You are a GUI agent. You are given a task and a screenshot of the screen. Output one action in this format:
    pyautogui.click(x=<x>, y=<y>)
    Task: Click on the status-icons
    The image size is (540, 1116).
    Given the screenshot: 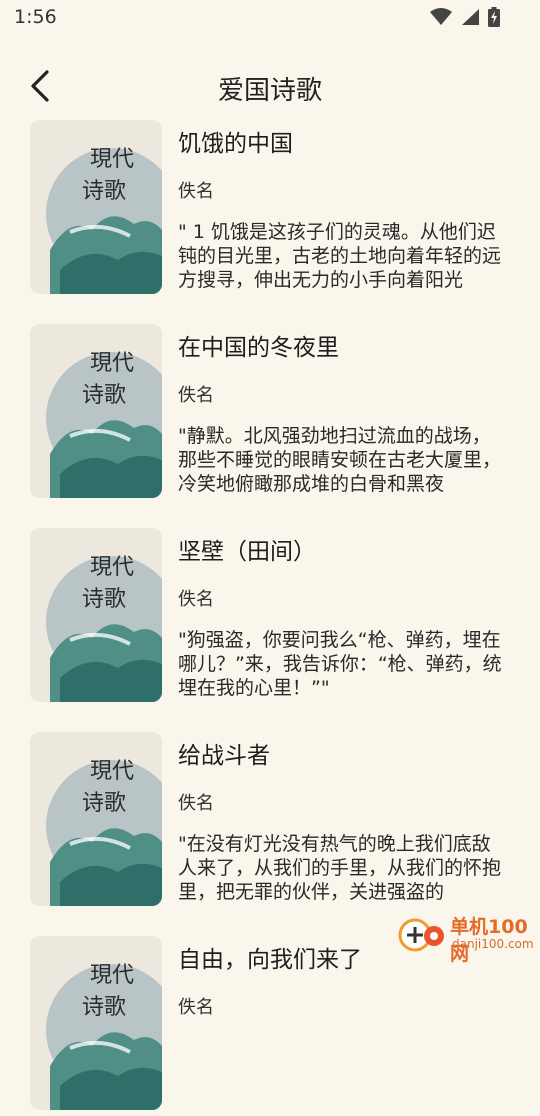 What is the action you would take?
    pyautogui.click(x=465, y=19)
    